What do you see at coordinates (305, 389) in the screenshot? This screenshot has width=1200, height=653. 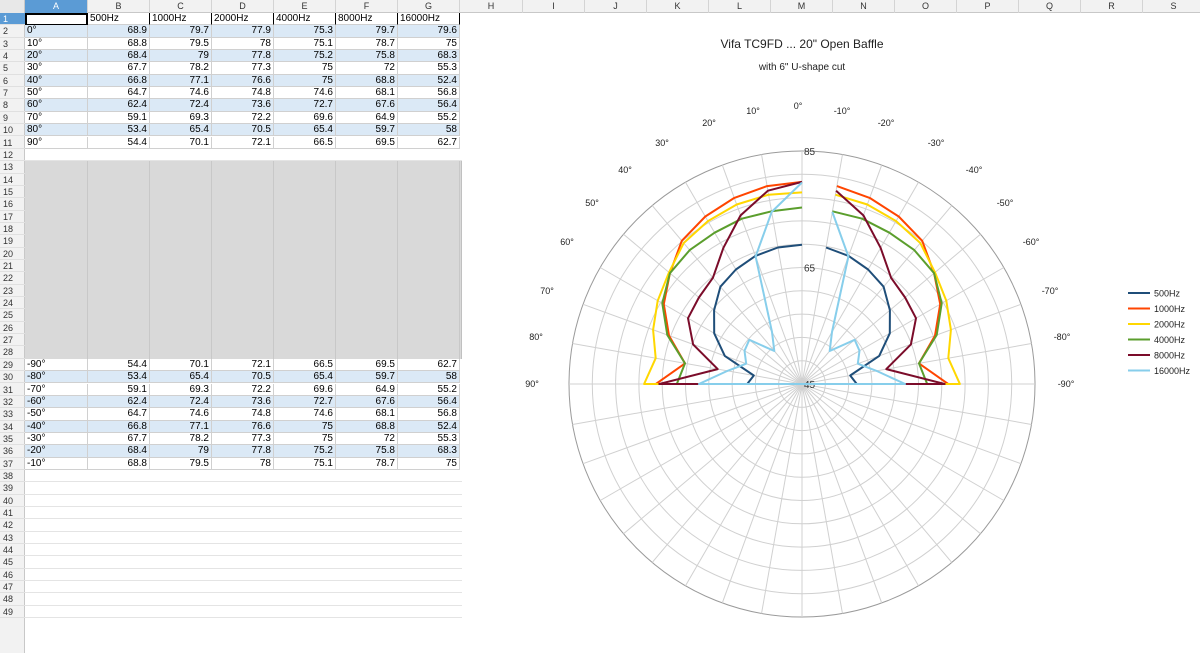 I see `table-cell: 69.6` at bounding box center [305, 389].